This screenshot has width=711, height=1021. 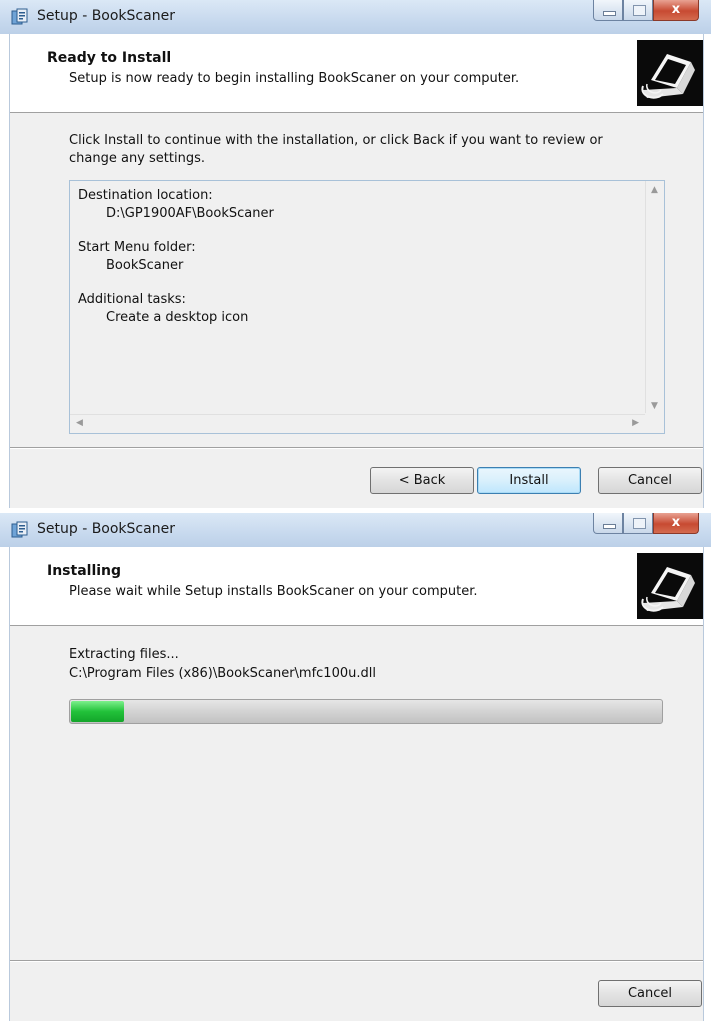 What do you see at coordinates (529, 480) in the screenshot?
I see `install-button: Install` at bounding box center [529, 480].